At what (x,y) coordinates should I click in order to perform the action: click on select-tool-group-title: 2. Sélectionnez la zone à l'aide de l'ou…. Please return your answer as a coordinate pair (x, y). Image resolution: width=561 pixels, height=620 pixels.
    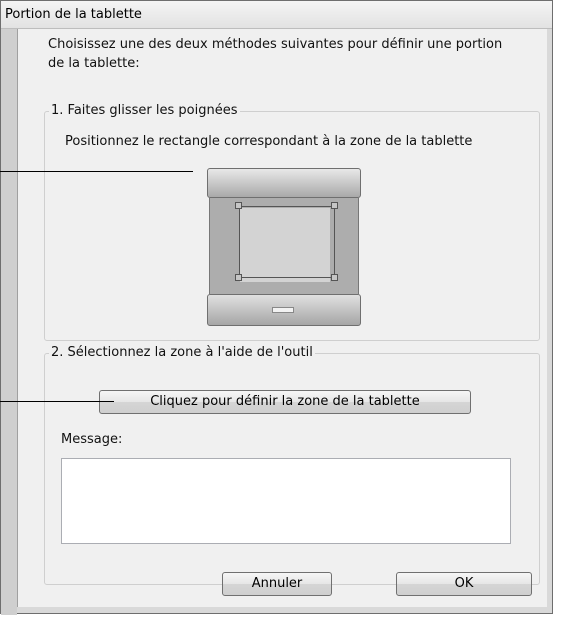
    Looking at the image, I should click on (182, 353).